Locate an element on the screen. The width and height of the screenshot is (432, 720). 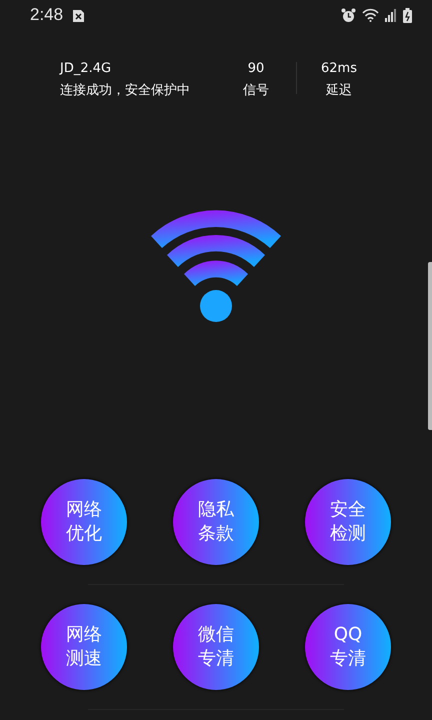
network-name: JD_2.4G is located at coordinates (86, 69).